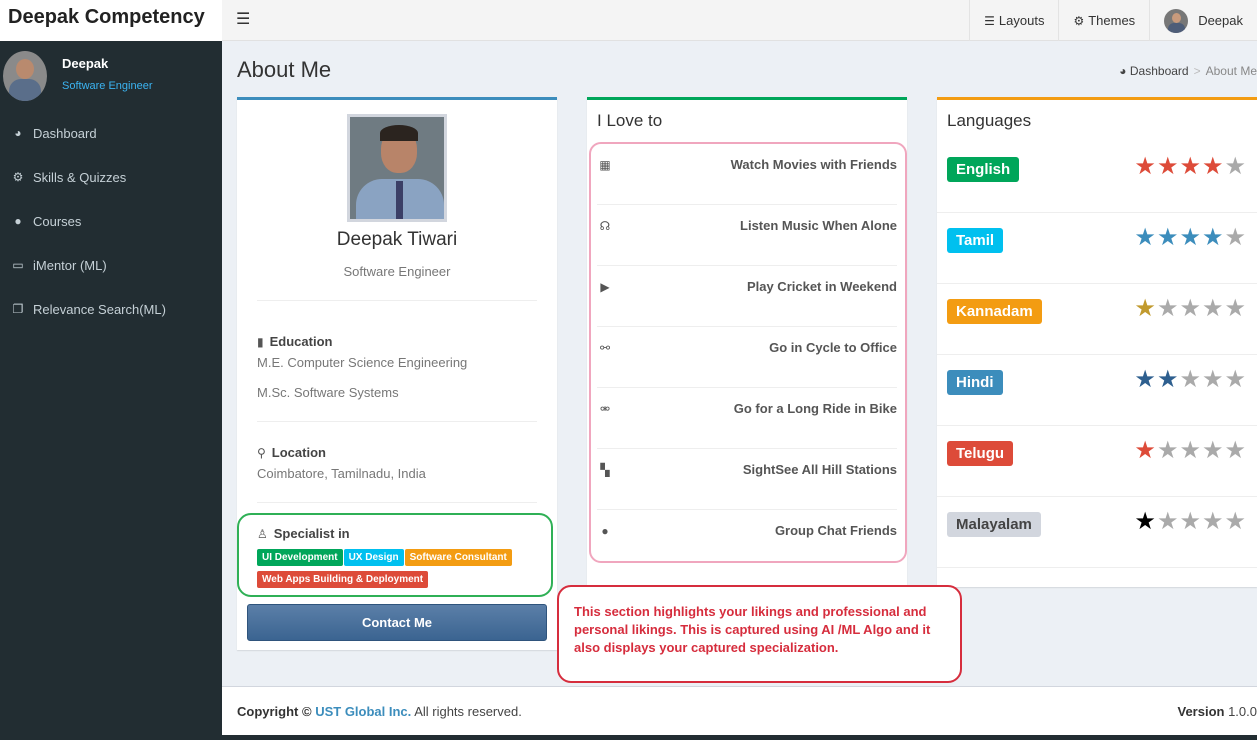 The height and width of the screenshot is (740, 1257). Describe the element at coordinates (274, 711) in the screenshot. I see `copyright-label: Copyright ©` at that location.